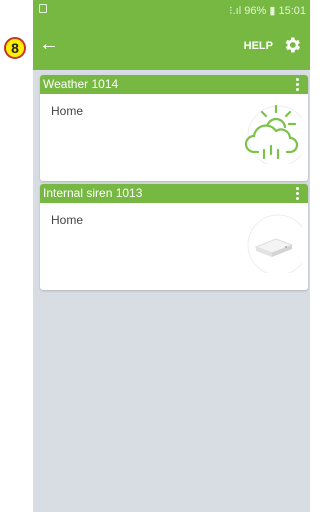  Describe the element at coordinates (272, 11) in the screenshot. I see `battery-icon: ▮` at that location.